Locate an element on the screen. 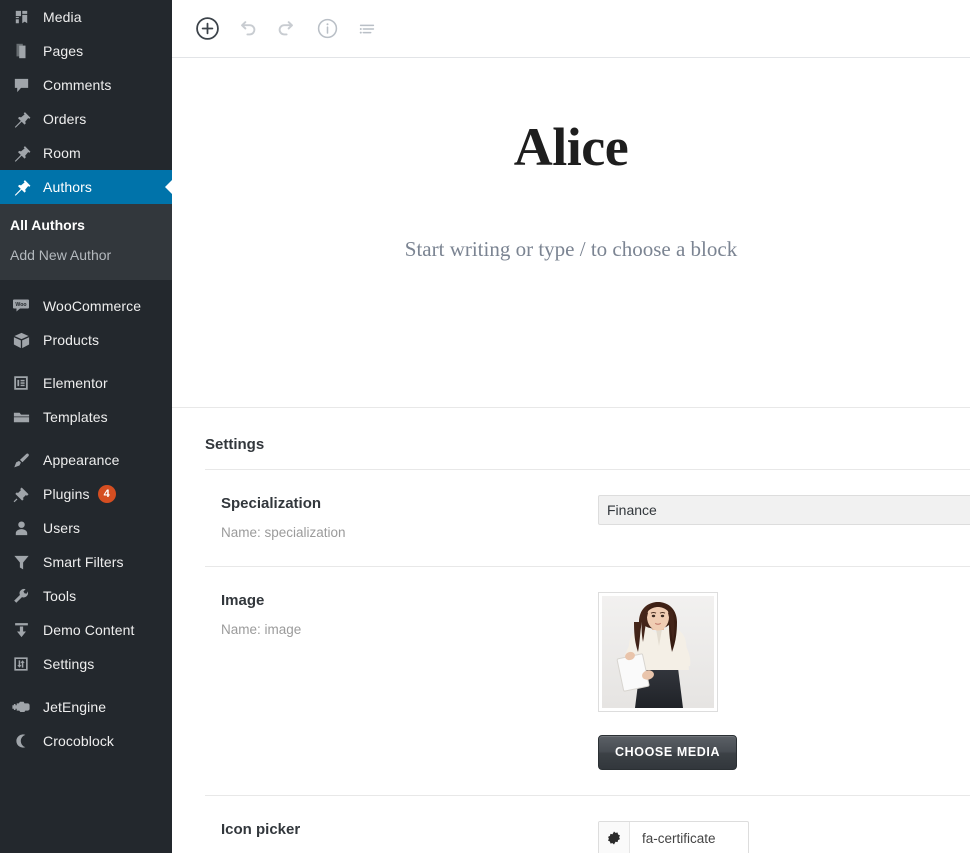 Image resolution: width=970 pixels, height=853 pixels. sidebar-item-appearance: Appearance is located at coordinates (86, 460).